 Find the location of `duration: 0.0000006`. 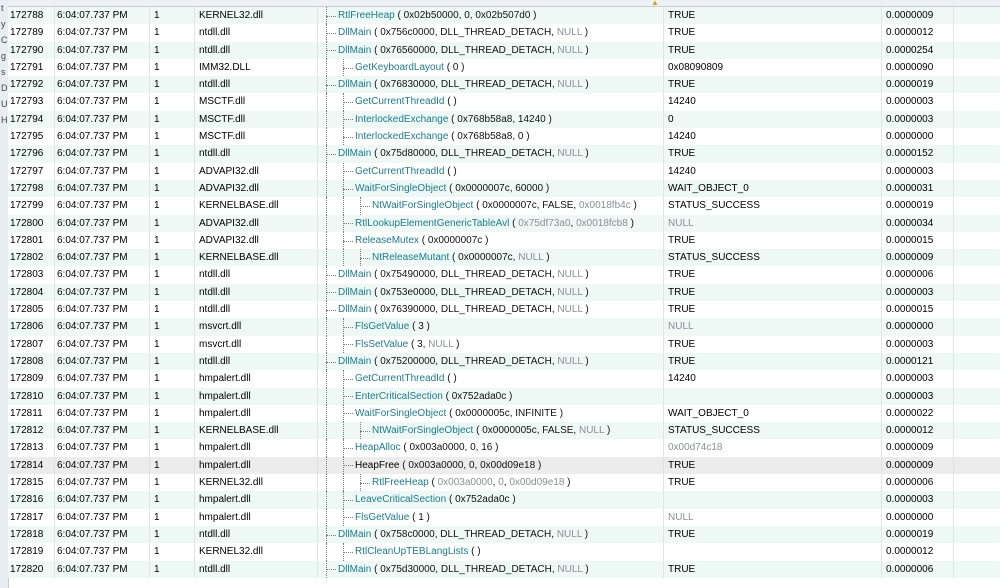

duration: 0.0000006 is located at coordinates (918, 569).